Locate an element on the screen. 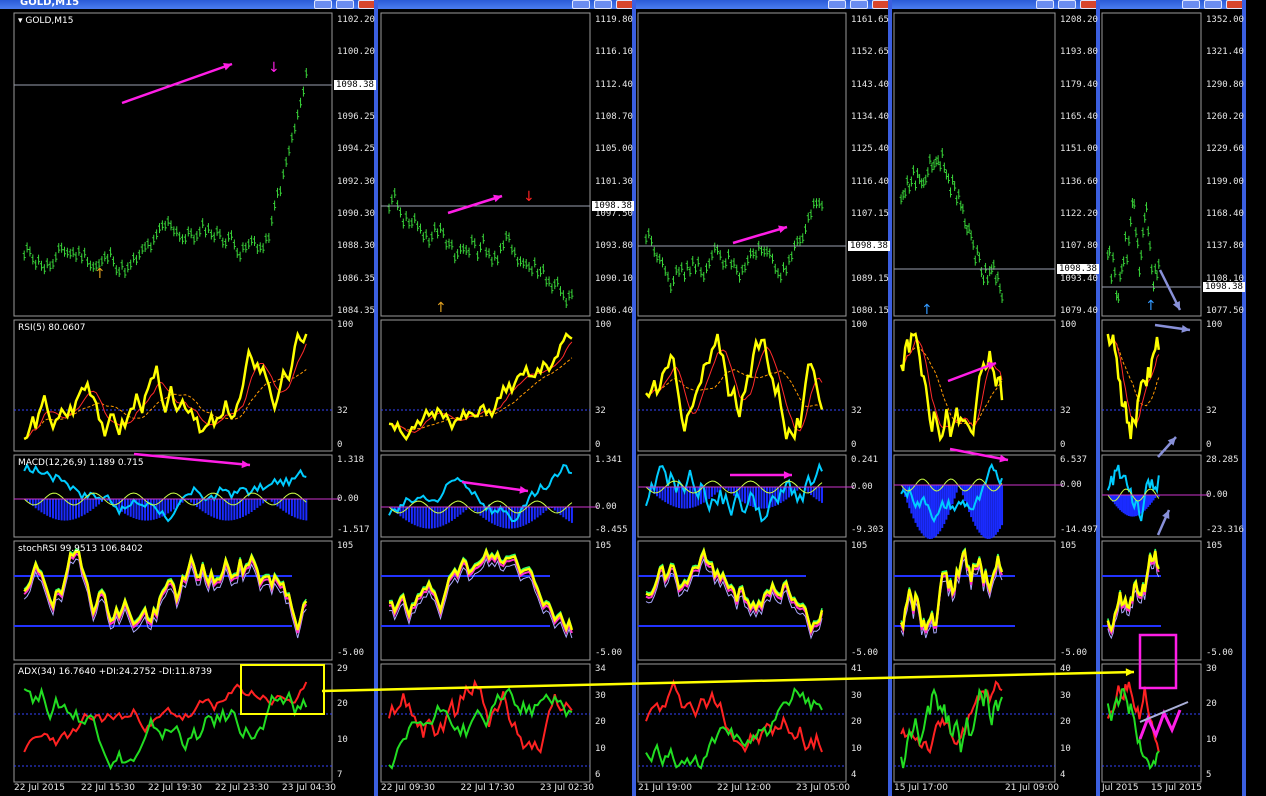 The width and height of the screenshot is (1266, 796). stoch-signal is located at coordinates (480, 593).